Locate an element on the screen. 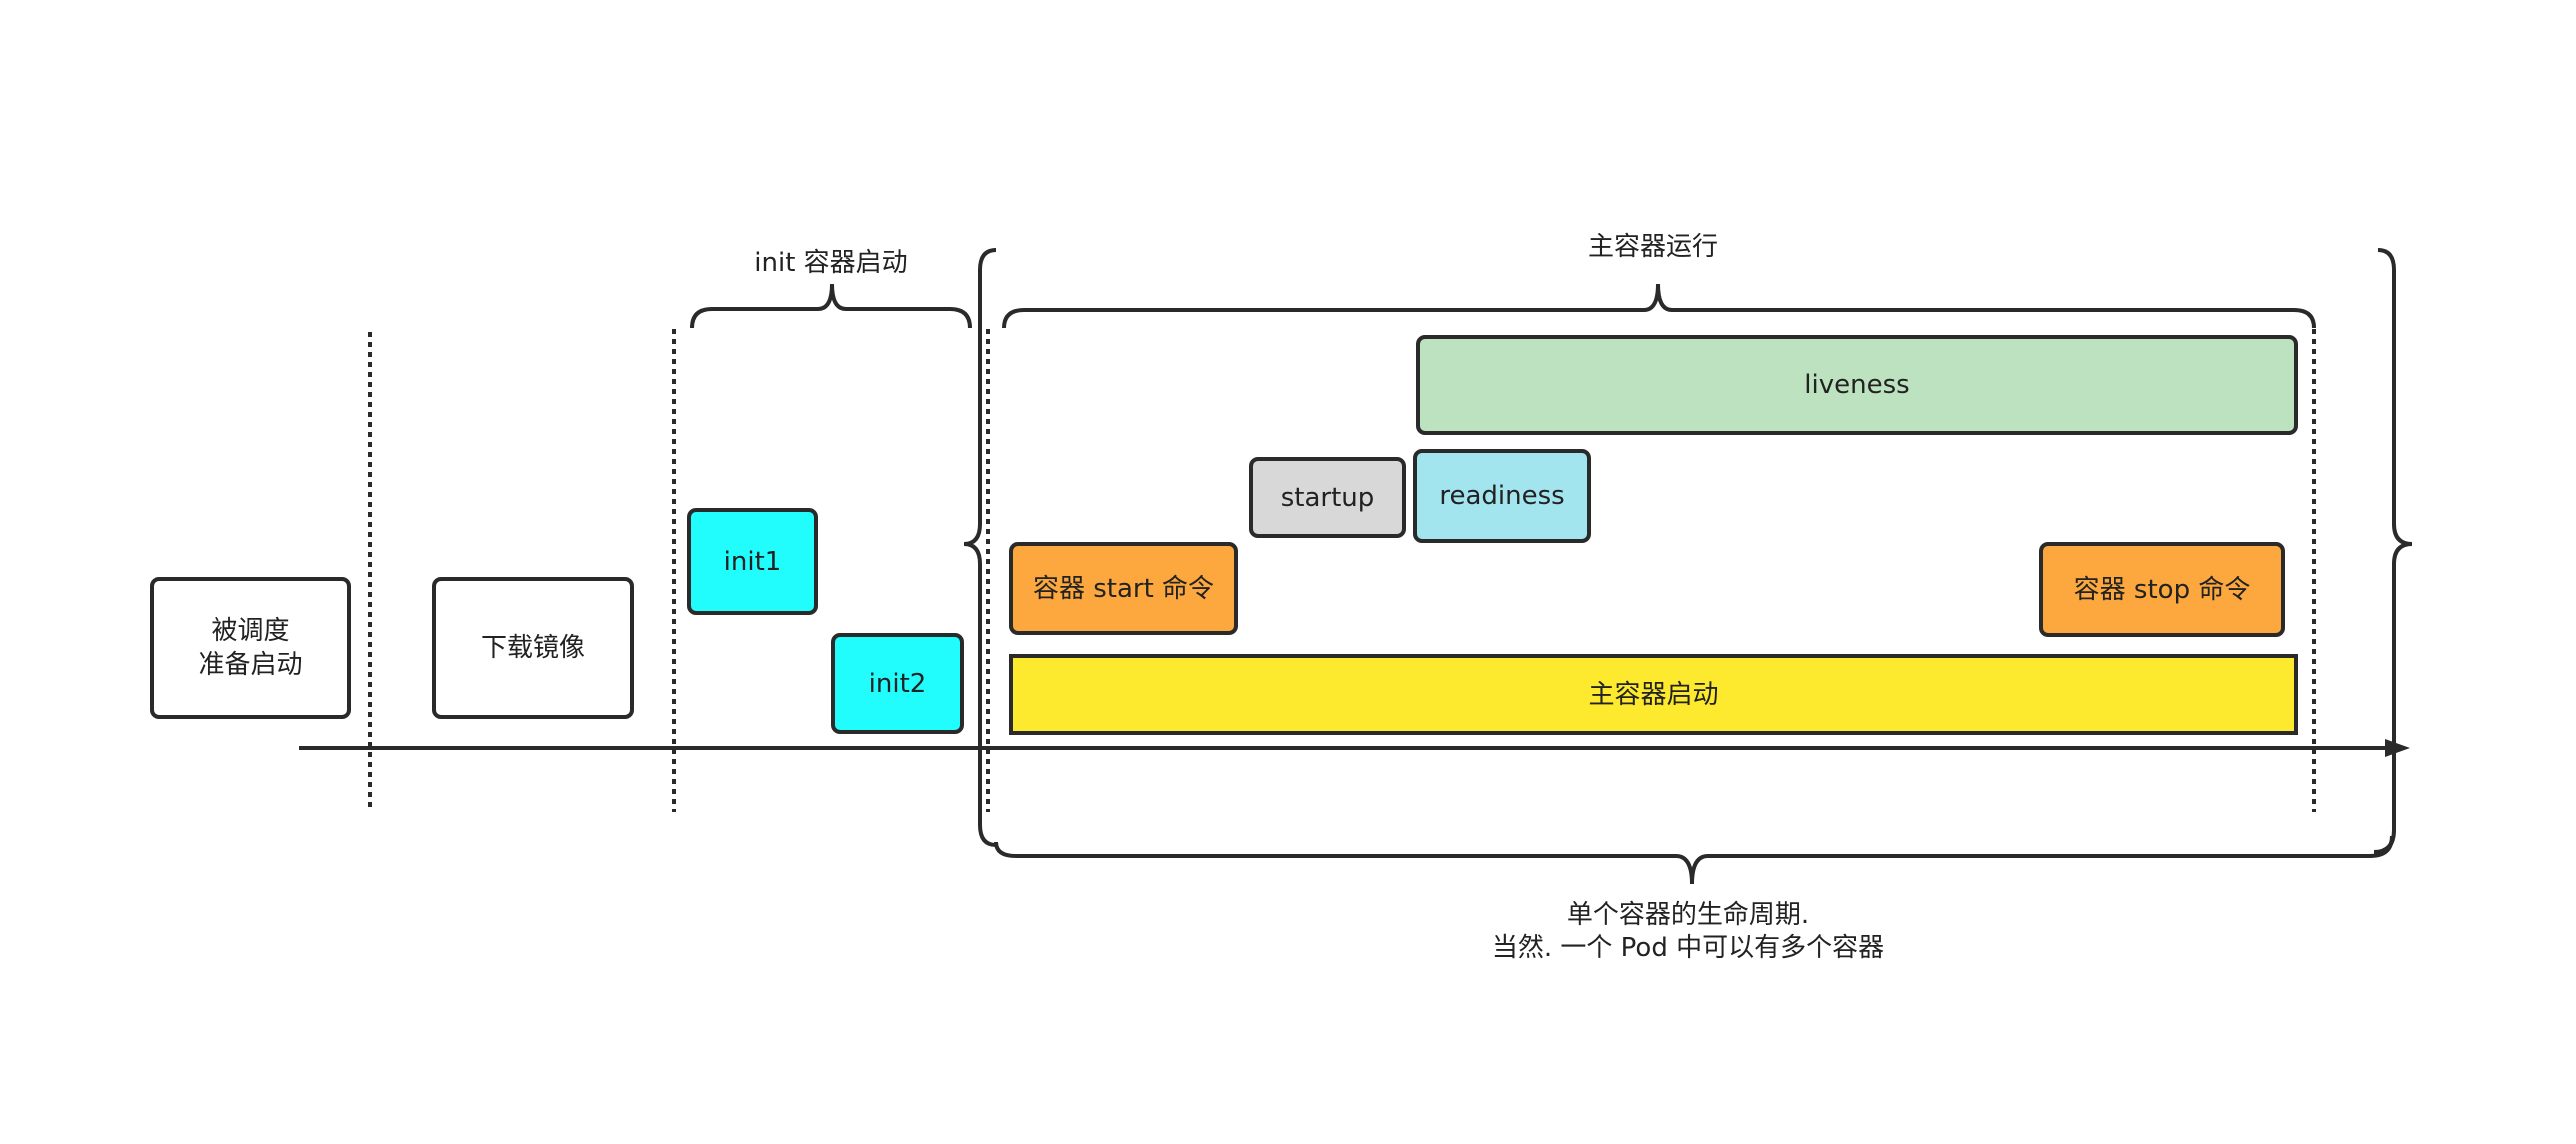  timeline-axis is located at coordinates (1354, 748).